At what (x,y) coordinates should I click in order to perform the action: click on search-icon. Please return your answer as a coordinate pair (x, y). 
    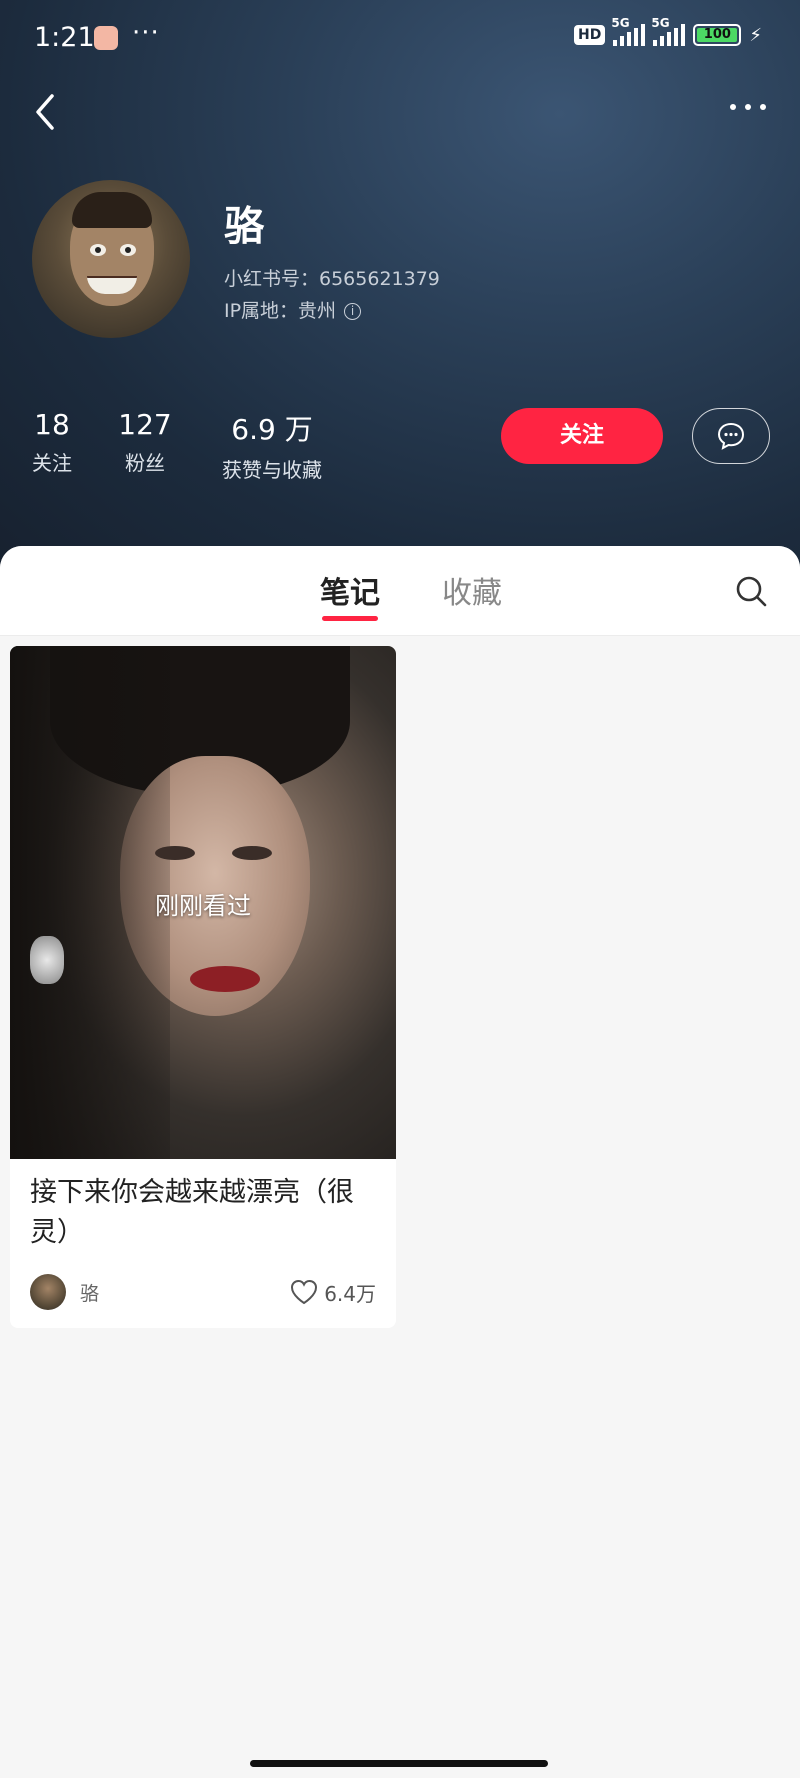
    Looking at the image, I should click on (751, 591).